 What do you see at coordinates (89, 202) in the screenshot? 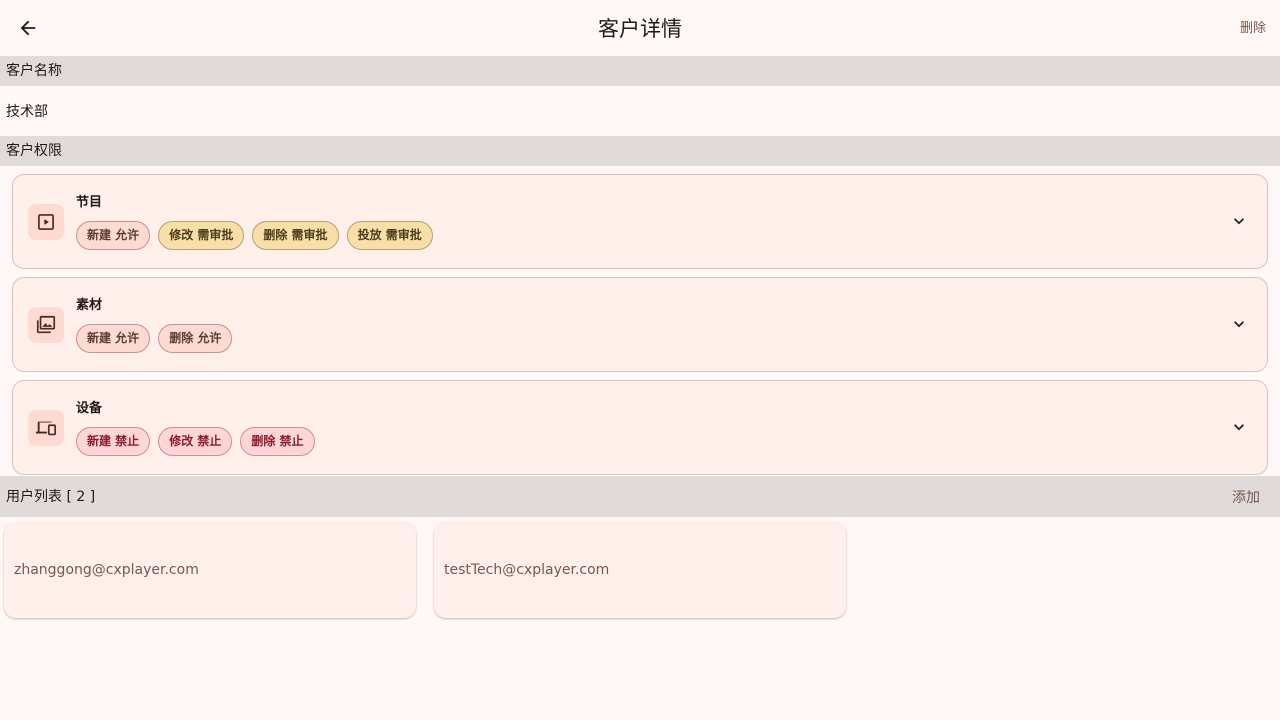
I see `permission-title: 节目` at bounding box center [89, 202].